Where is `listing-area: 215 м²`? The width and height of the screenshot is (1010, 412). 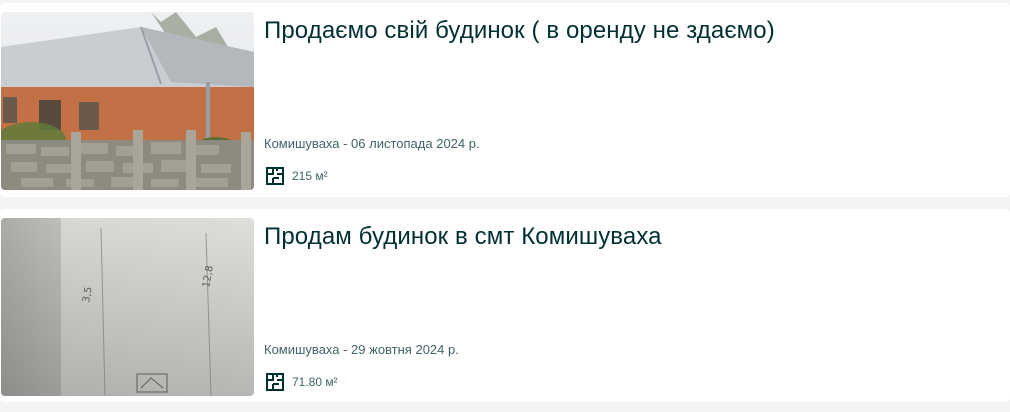
listing-area: 215 м² is located at coordinates (297, 176).